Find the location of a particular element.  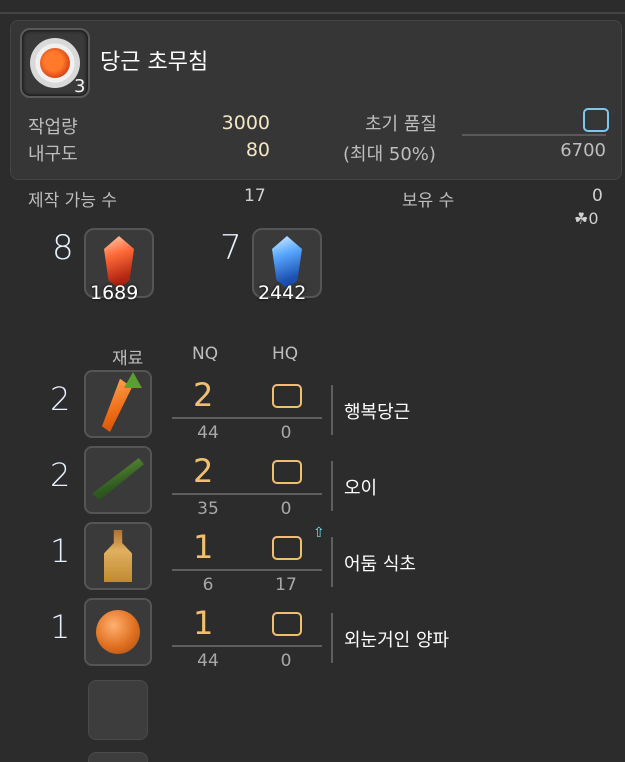

progress-label: 작업량 is located at coordinates (53, 127).